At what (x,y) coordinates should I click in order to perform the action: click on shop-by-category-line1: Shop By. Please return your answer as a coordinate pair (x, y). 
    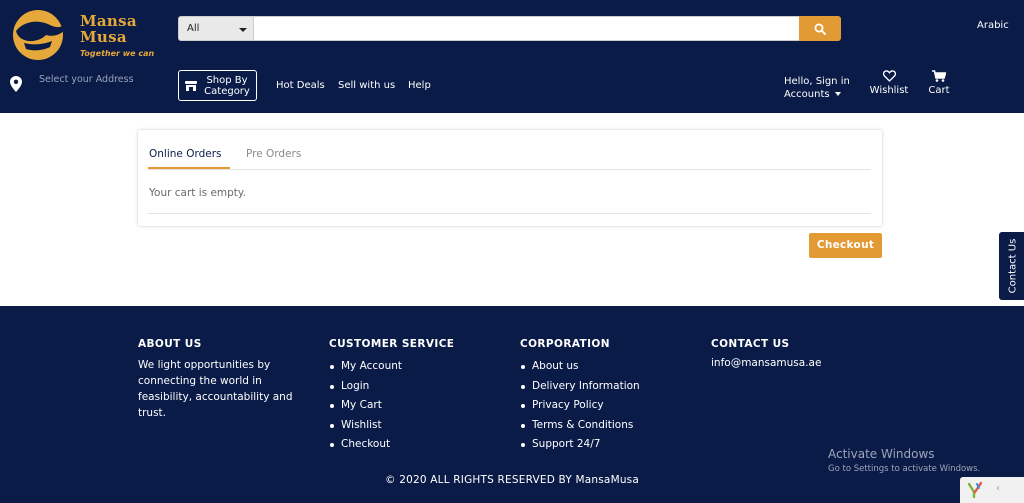
    Looking at the image, I should click on (227, 80).